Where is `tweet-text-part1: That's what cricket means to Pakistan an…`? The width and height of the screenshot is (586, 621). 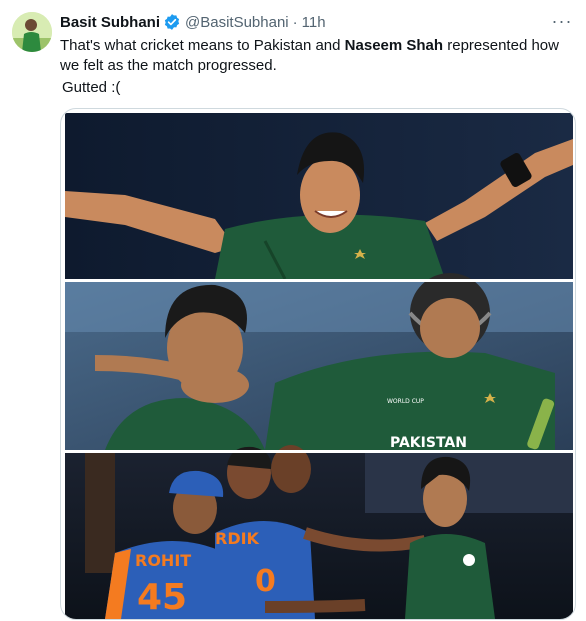 tweet-text-part1: That's what cricket means to Pakistan an… is located at coordinates (202, 45).